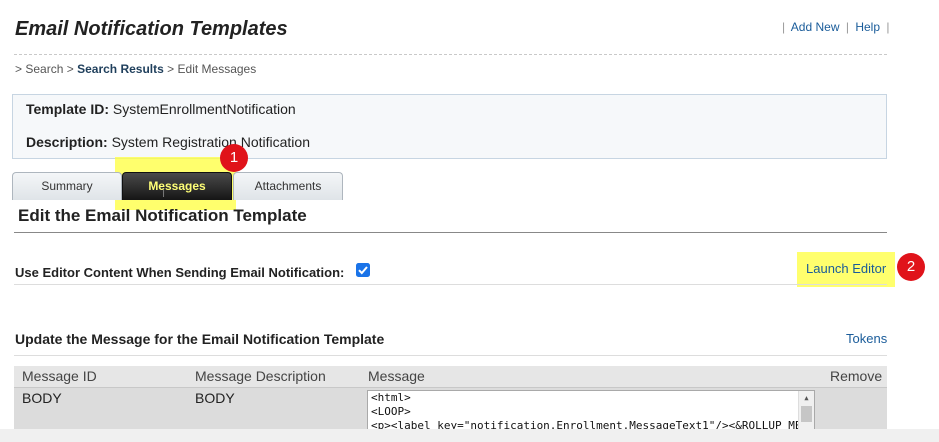 This screenshot has width=939, height=442. What do you see at coordinates (177, 186) in the screenshot?
I see `tab-messages: Messages` at bounding box center [177, 186].